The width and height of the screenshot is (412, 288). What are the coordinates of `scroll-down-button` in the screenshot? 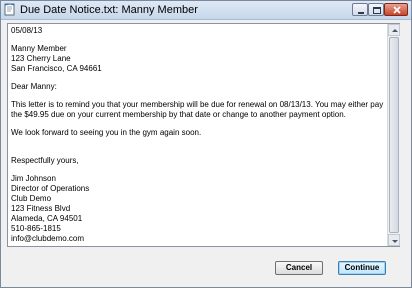 It's located at (394, 240).